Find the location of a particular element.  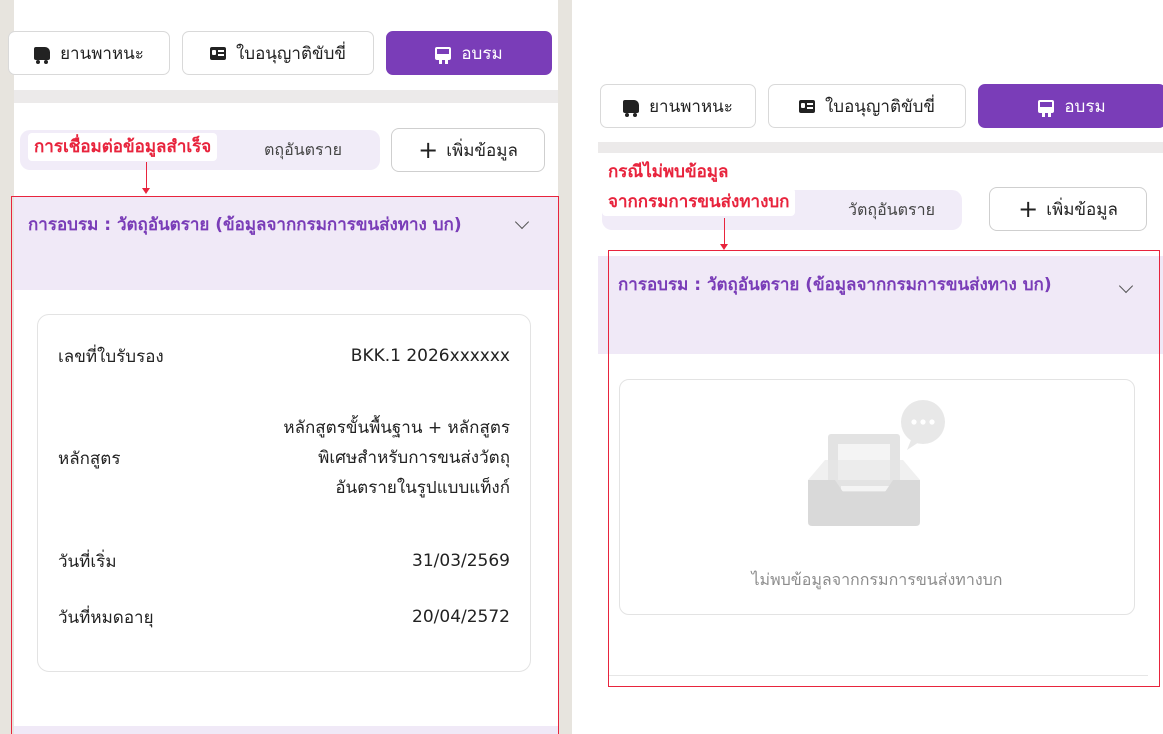

annotation-not-found-line1: กรณีไม่พบข้อมูล is located at coordinates (668, 171).